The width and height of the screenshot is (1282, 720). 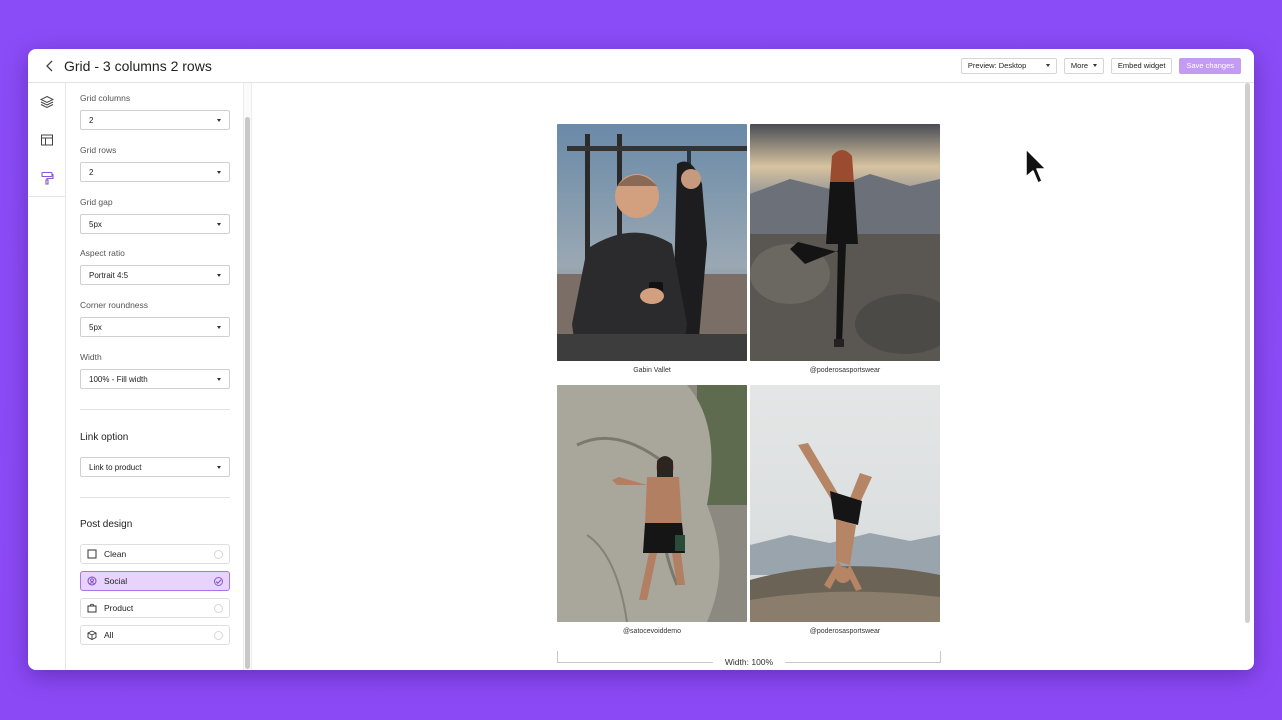 I want to click on layout-icon, so click(x=46, y=140).